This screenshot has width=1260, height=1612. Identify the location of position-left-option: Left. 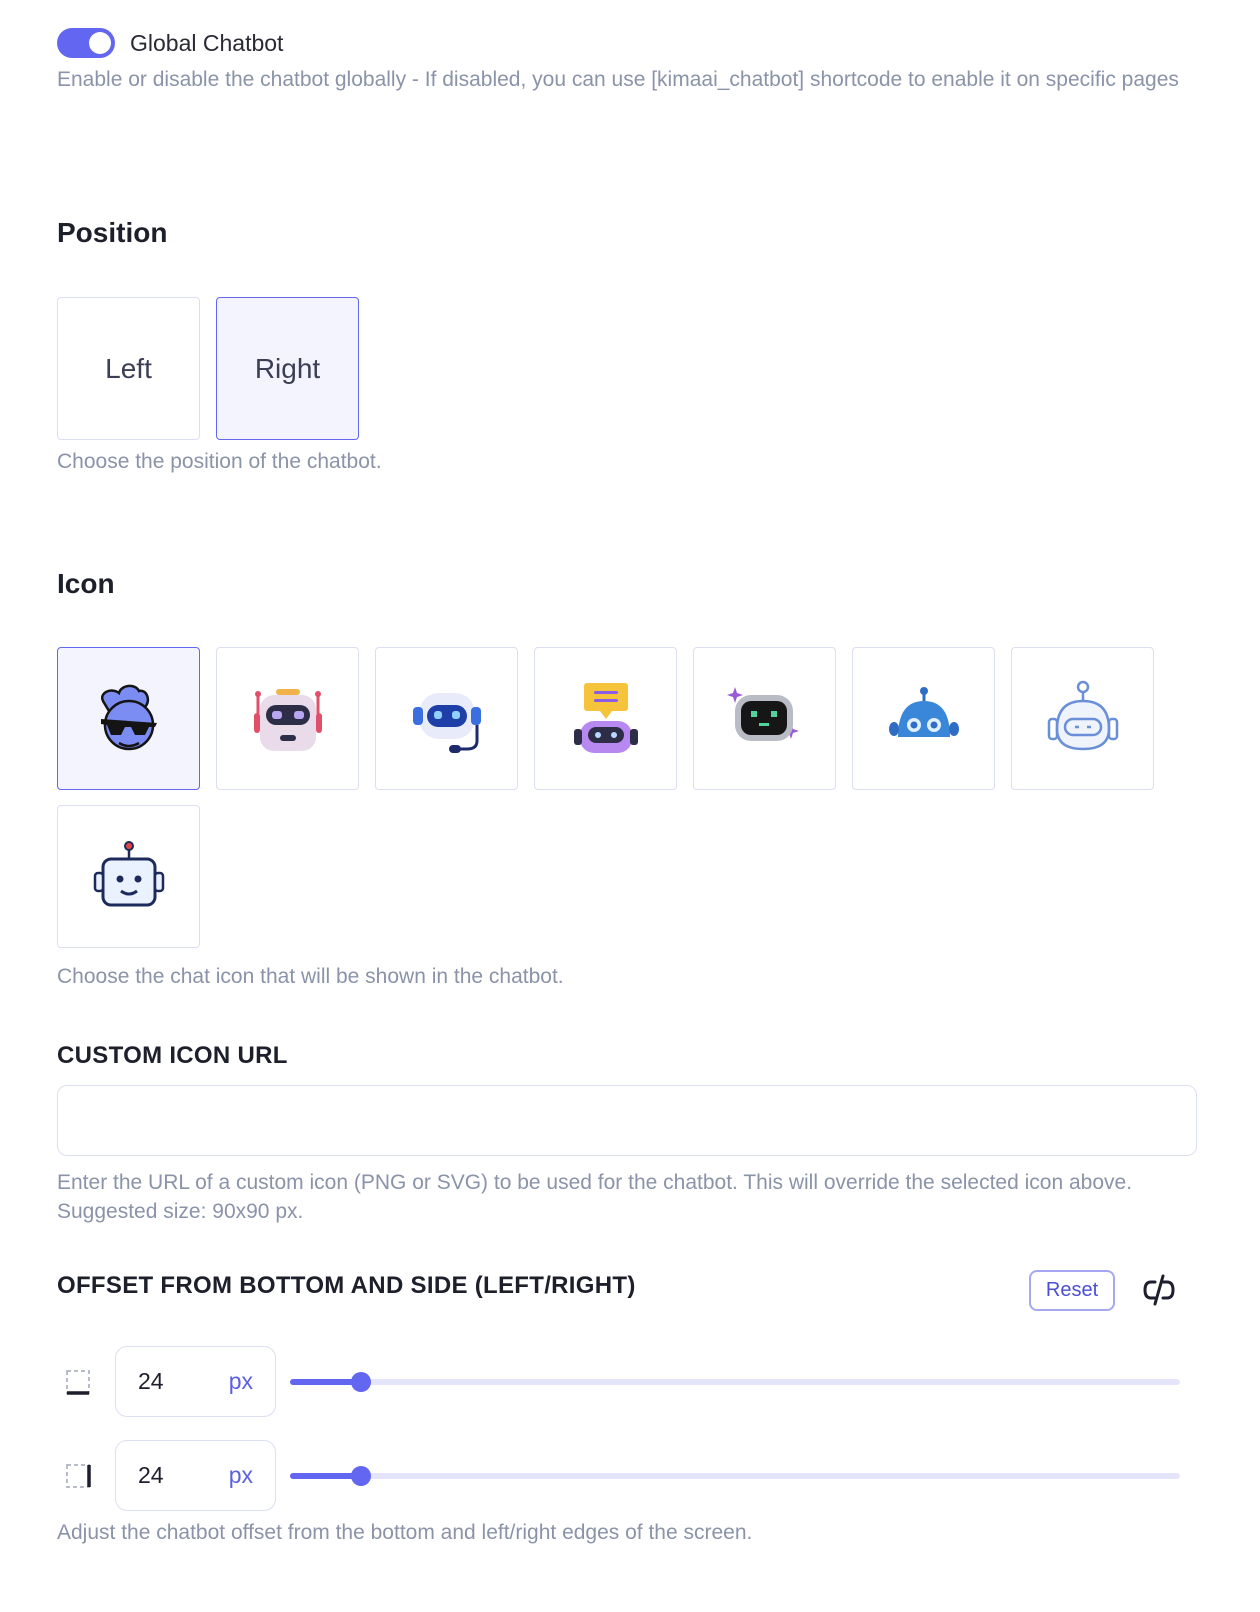
(128, 368).